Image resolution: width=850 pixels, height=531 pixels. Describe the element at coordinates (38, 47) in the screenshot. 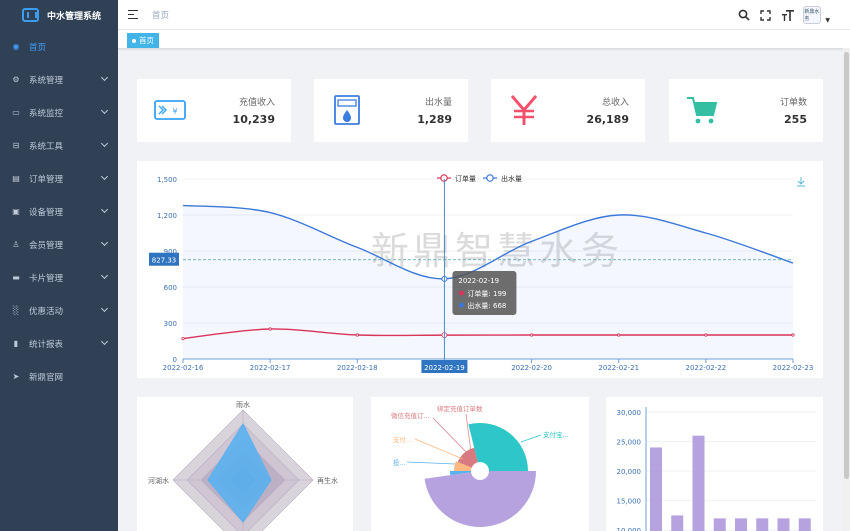

I see `sidebar-item-label: 首页` at that location.